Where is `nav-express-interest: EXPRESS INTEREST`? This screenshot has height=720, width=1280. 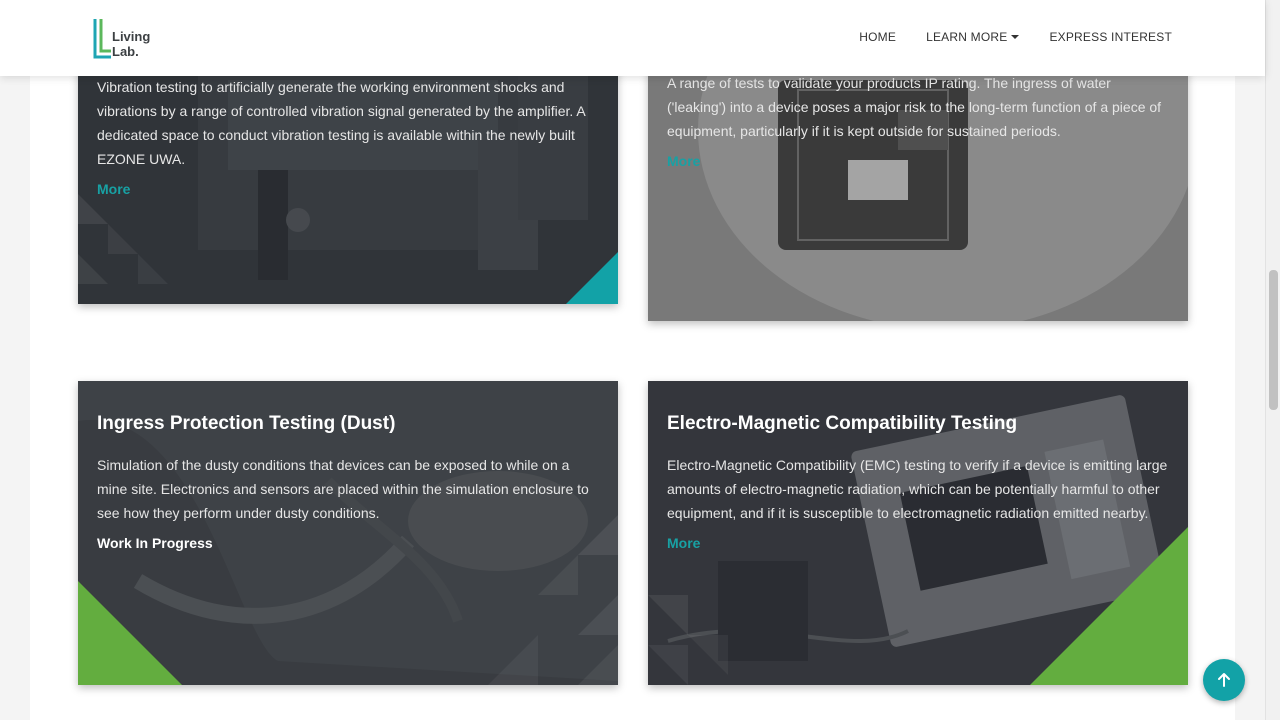 nav-express-interest: EXPRESS INTEREST is located at coordinates (1110, 37).